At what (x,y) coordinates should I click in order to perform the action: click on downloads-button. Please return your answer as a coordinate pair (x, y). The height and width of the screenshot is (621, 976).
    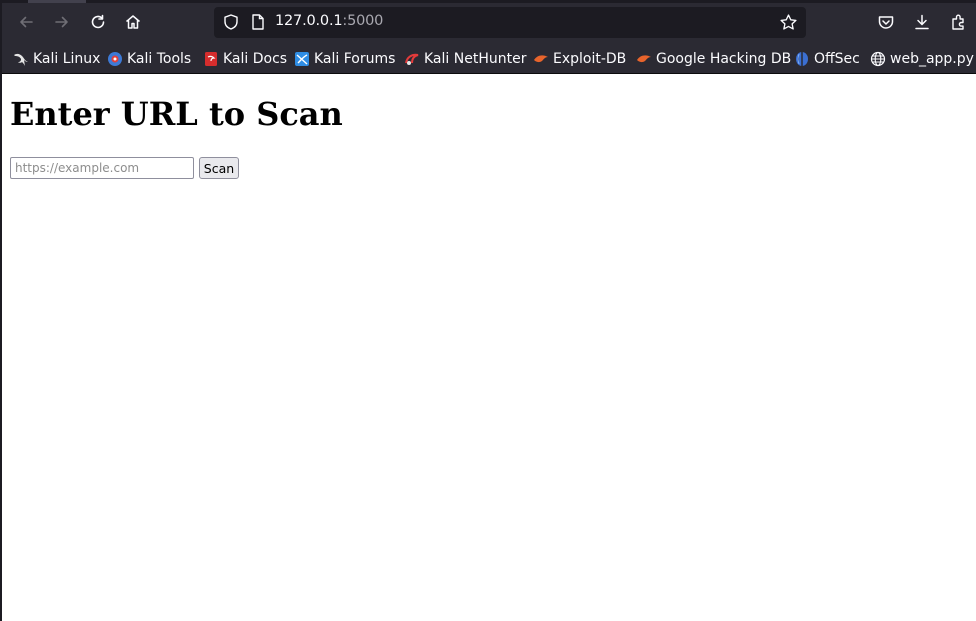
    Looking at the image, I should click on (922, 22).